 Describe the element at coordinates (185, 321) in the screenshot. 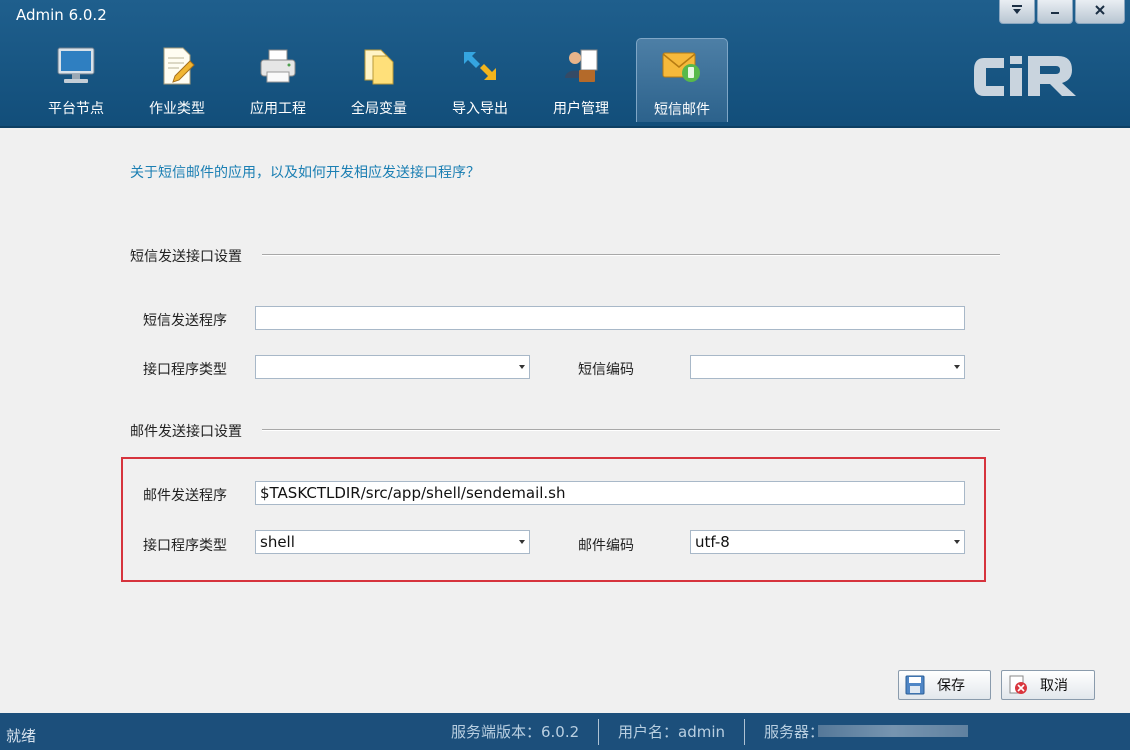

I see `sms-program-label: 短信发送程序` at that location.